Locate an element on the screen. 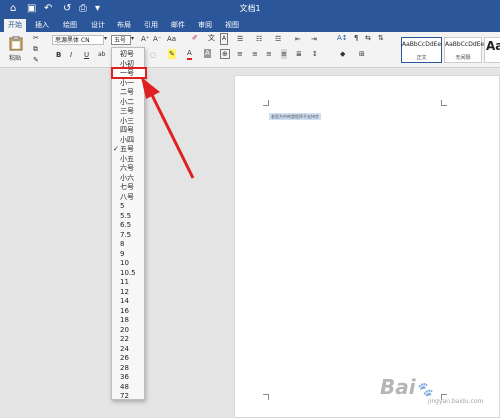  watermark-logo: Bai🐾 is located at coordinates (407, 387).